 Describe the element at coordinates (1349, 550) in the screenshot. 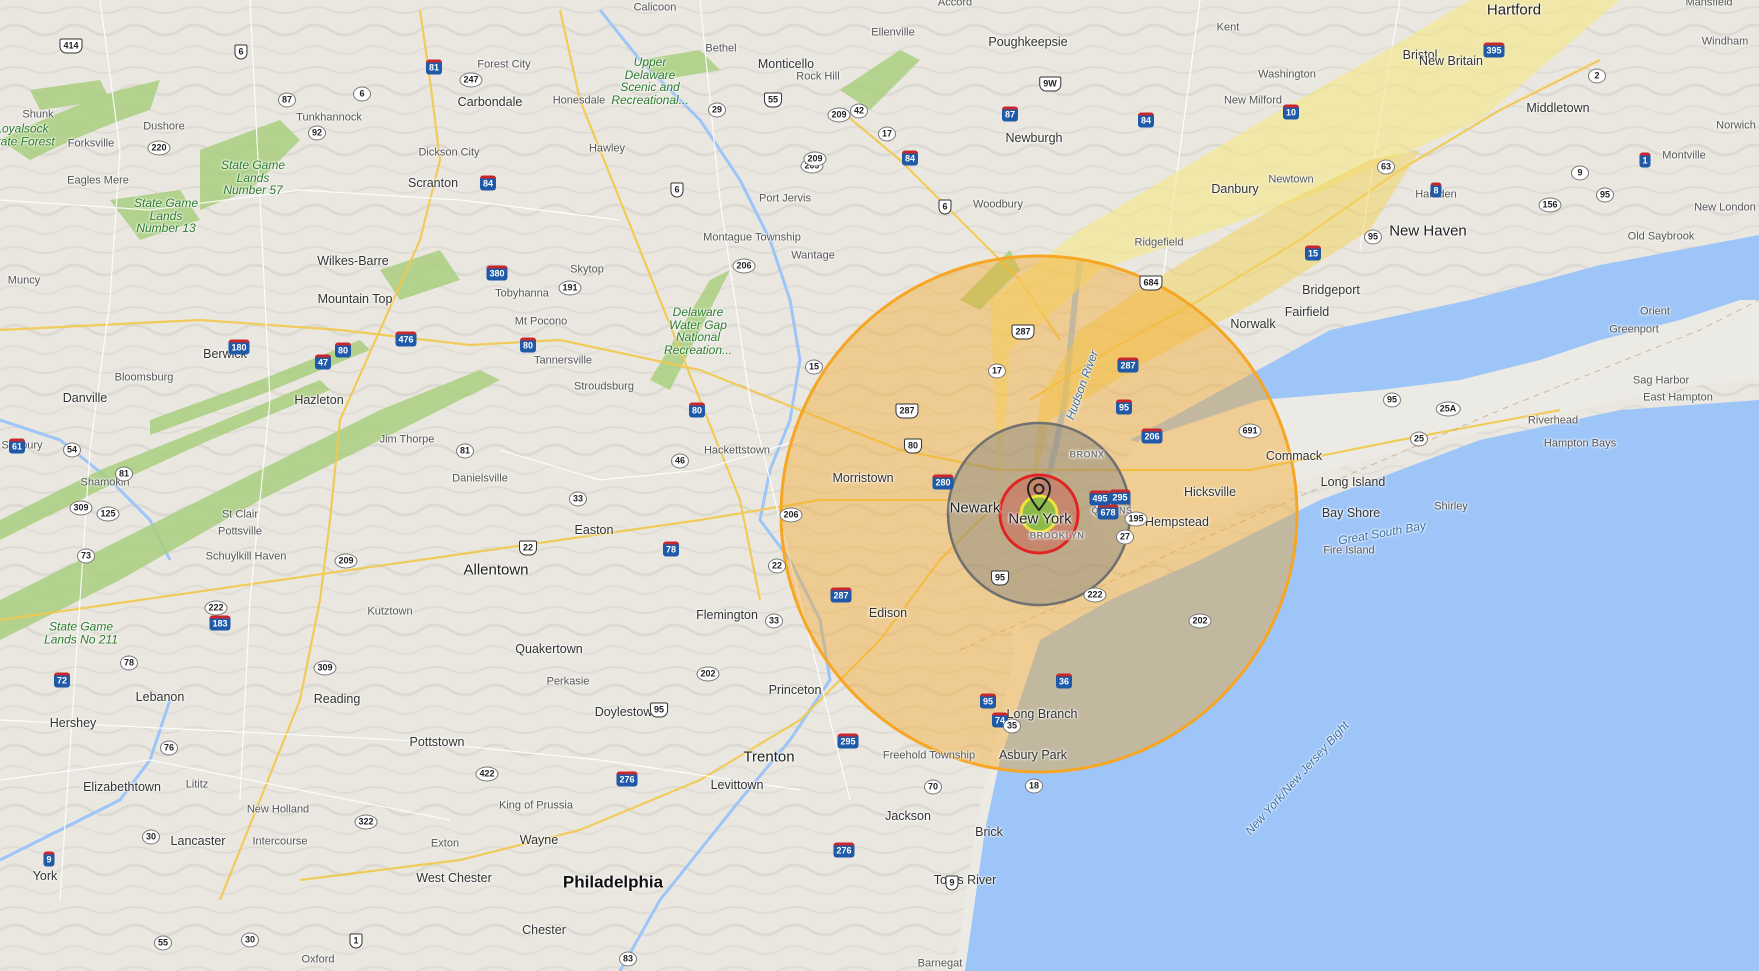

I see `city-label: Fire Island` at that location.